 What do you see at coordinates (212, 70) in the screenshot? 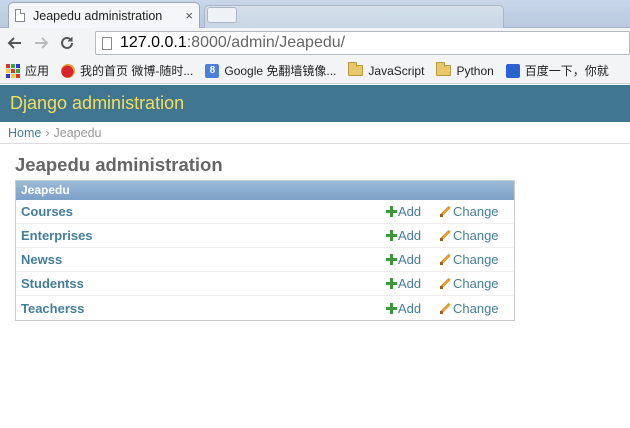
I see `google-icon: 8` at bounding box center [212, 70].